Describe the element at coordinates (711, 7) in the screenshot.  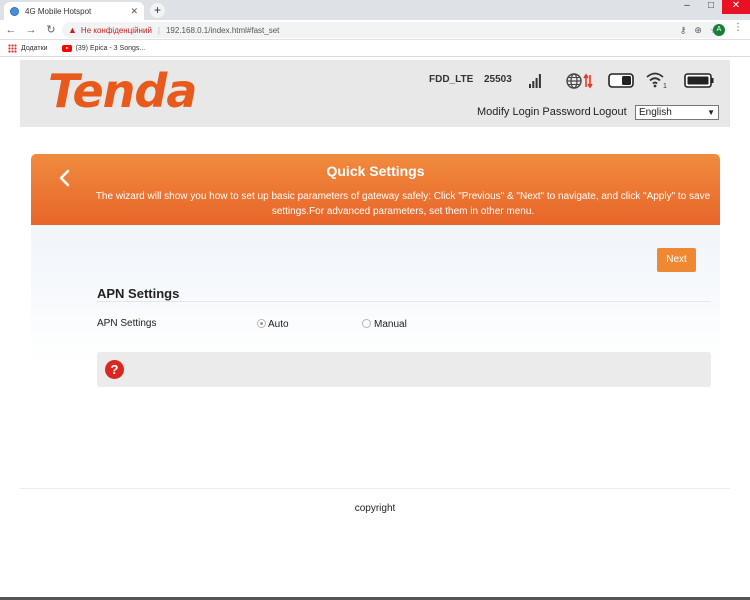
I see `maximize-button: □` at that location.